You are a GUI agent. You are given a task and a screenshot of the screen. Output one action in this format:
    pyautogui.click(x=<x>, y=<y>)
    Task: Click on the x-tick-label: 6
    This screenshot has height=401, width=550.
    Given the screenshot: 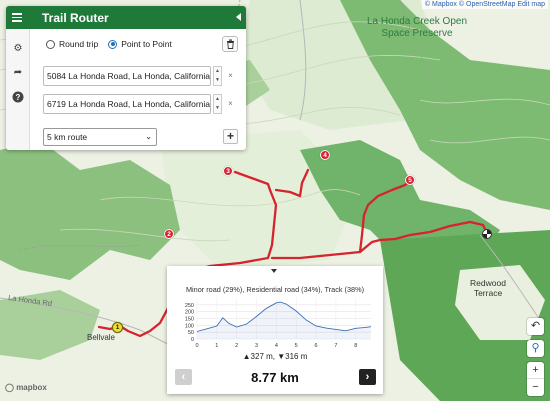 What is the action you would take?
    pyautogui.click(x=316, y=346)
    